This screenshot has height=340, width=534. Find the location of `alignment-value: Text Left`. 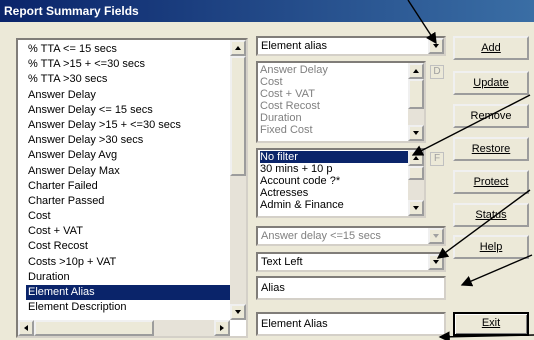

alignment-value: Text Left is located at coordinates (282, 262).